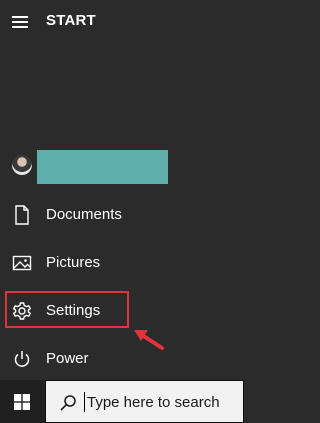  I want to click on menu-item-pictures: Pictures, so click(122, 263).